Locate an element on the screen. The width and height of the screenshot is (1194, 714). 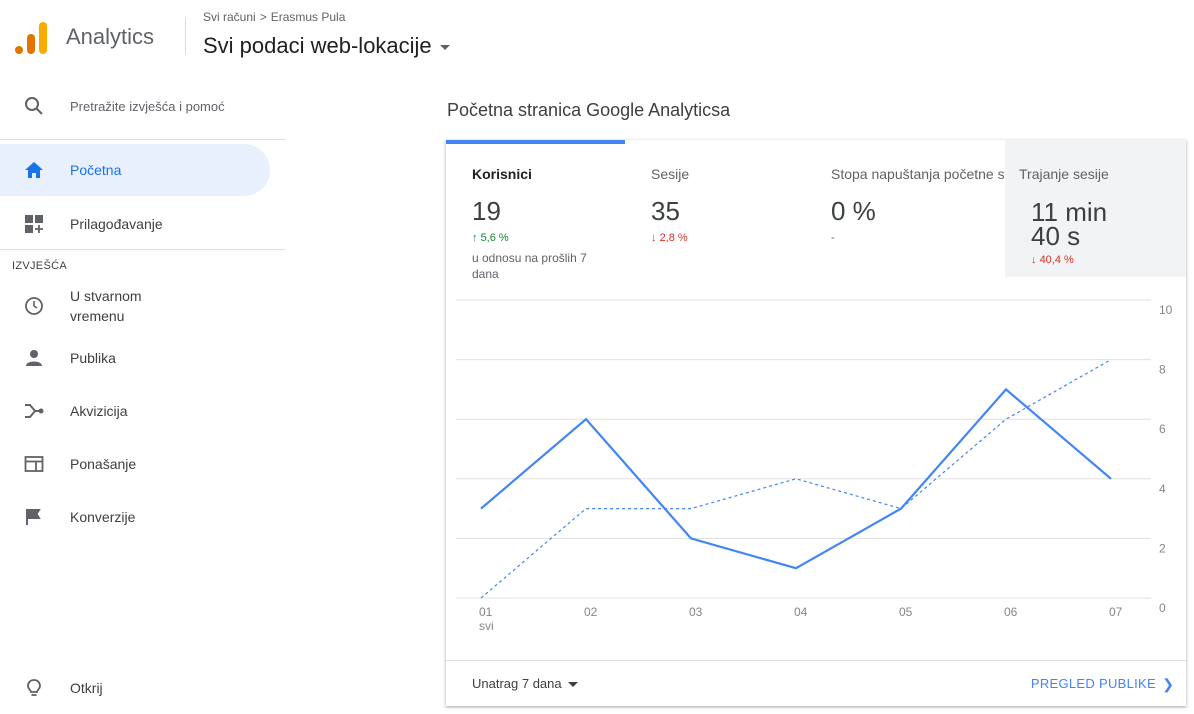
metric-value: 11 min 40 s is located at coordinates (1086, 224).